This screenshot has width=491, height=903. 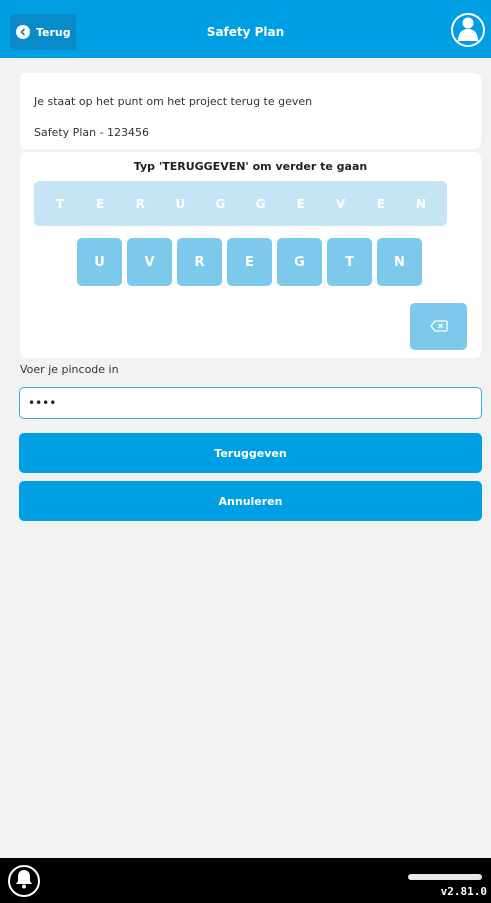 What do you see at coordinates (180, 203) in the screenshot?
I see `target-letter: U` at bounding box center [180, 203].